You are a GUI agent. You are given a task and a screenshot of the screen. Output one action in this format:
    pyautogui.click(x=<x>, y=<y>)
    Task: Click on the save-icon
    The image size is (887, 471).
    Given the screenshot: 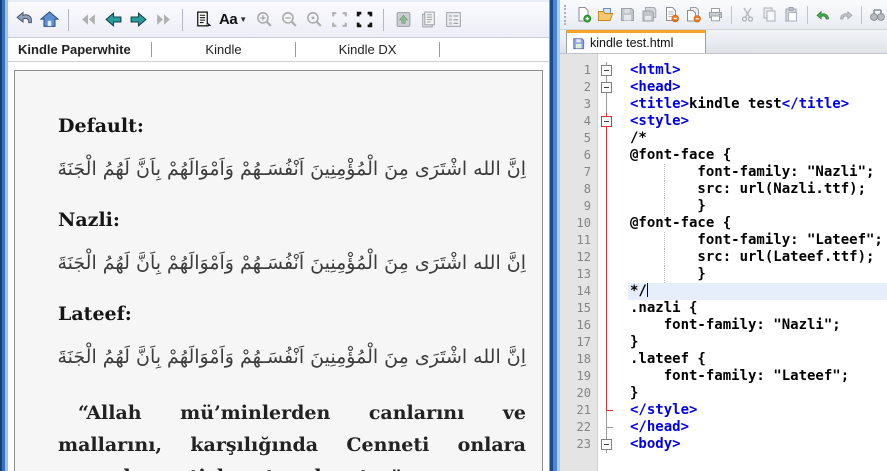 What is the action you would take?
    pyautogui.click(x=627, y=14)
    